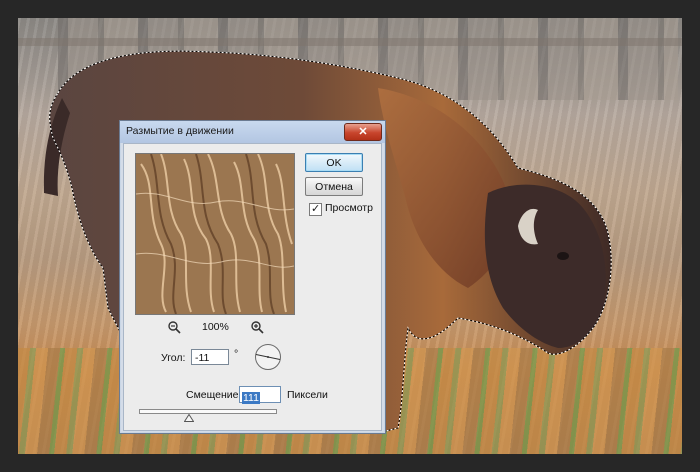 The width and height of the screenshot is (700, 472). Describe the element at coordinates (174, 327) in the screenshot. I see `zoom-out-icon` at that location.